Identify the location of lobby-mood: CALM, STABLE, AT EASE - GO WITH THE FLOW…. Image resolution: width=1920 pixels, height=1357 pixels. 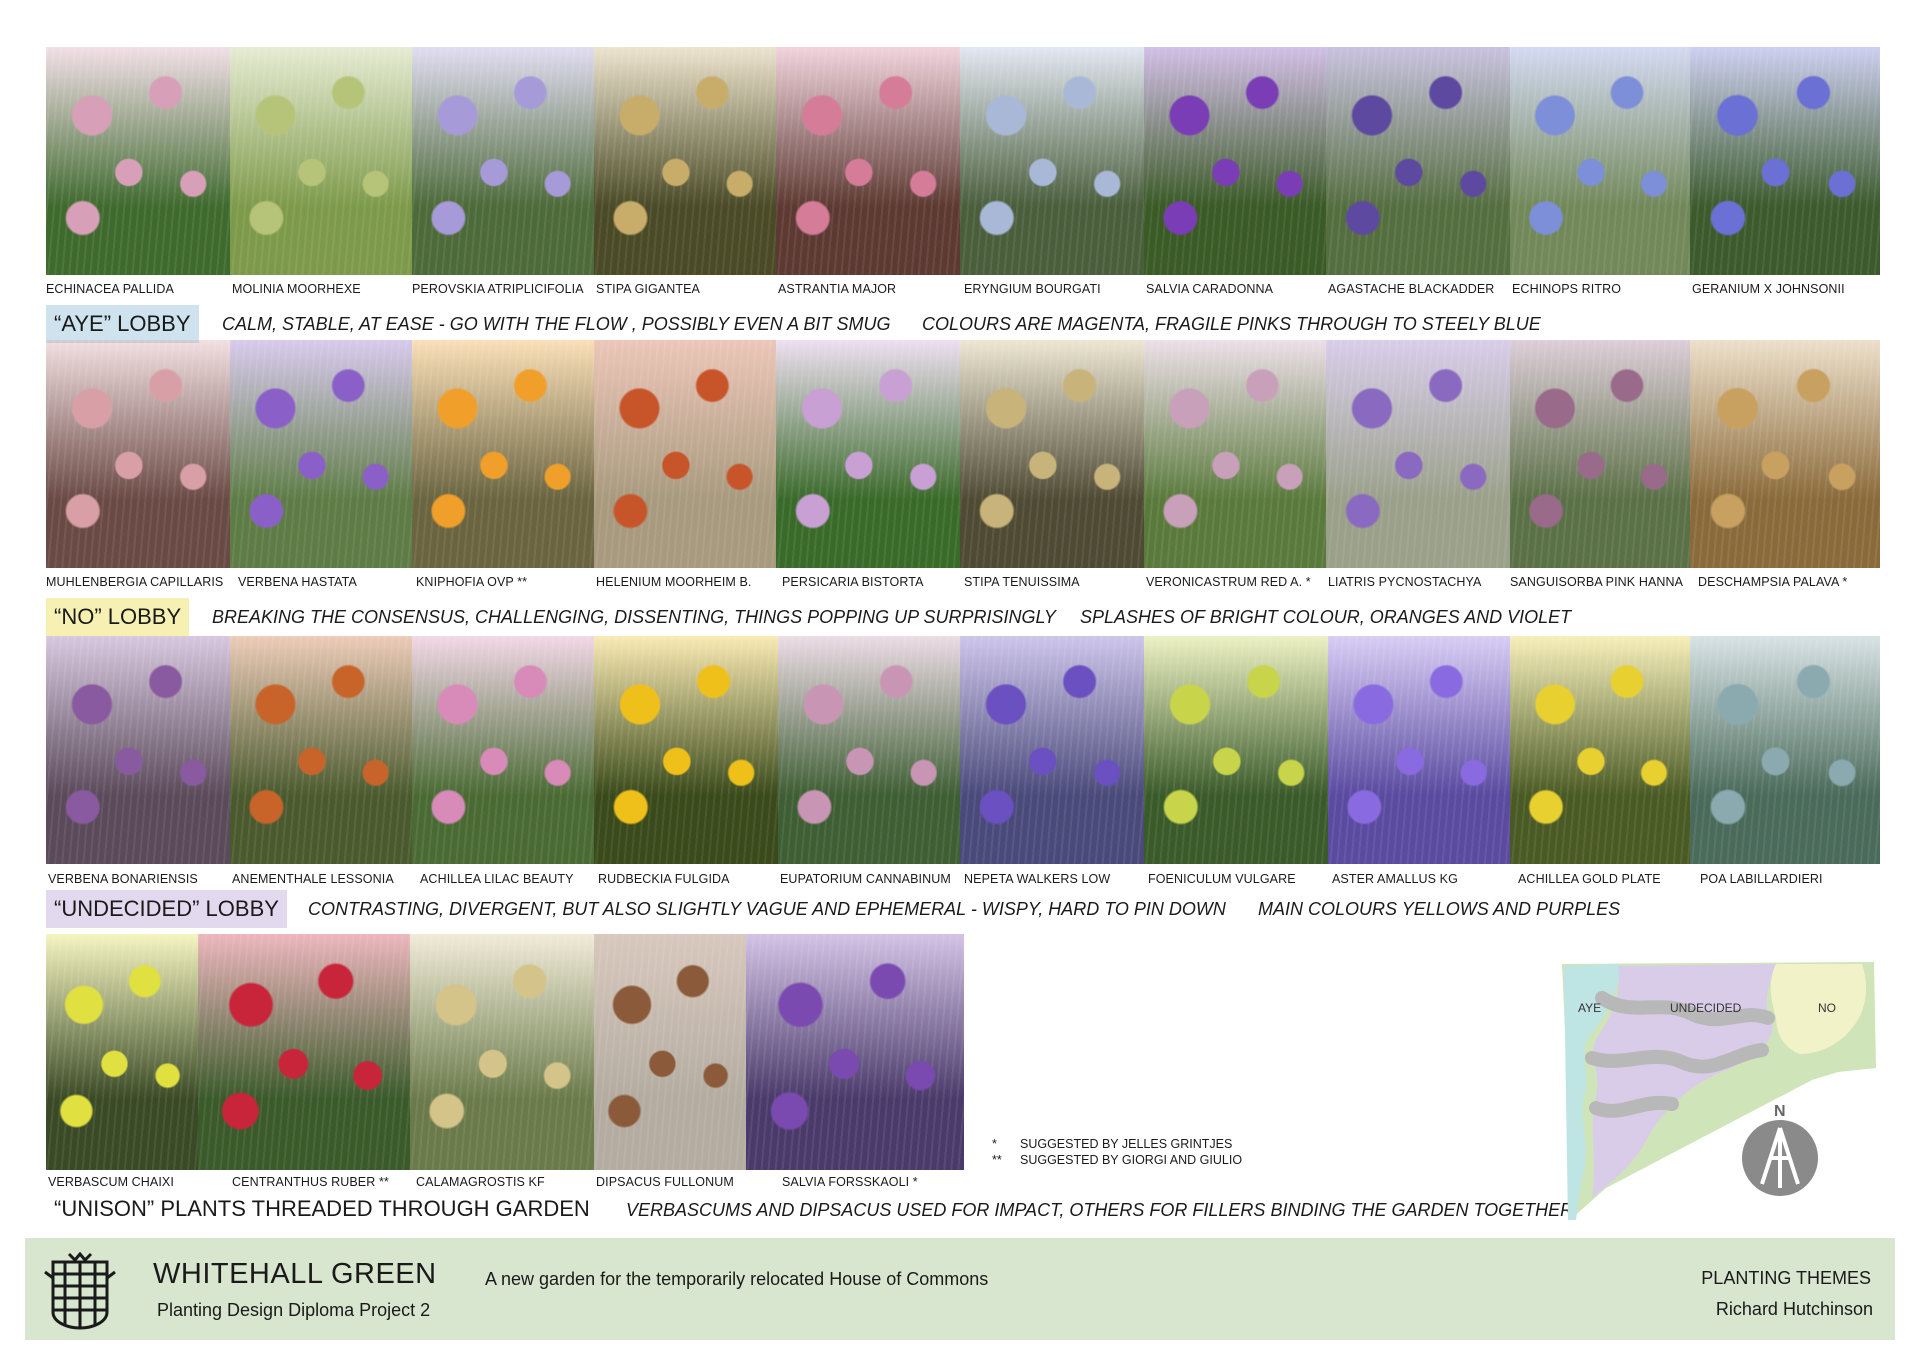
(556, 324).